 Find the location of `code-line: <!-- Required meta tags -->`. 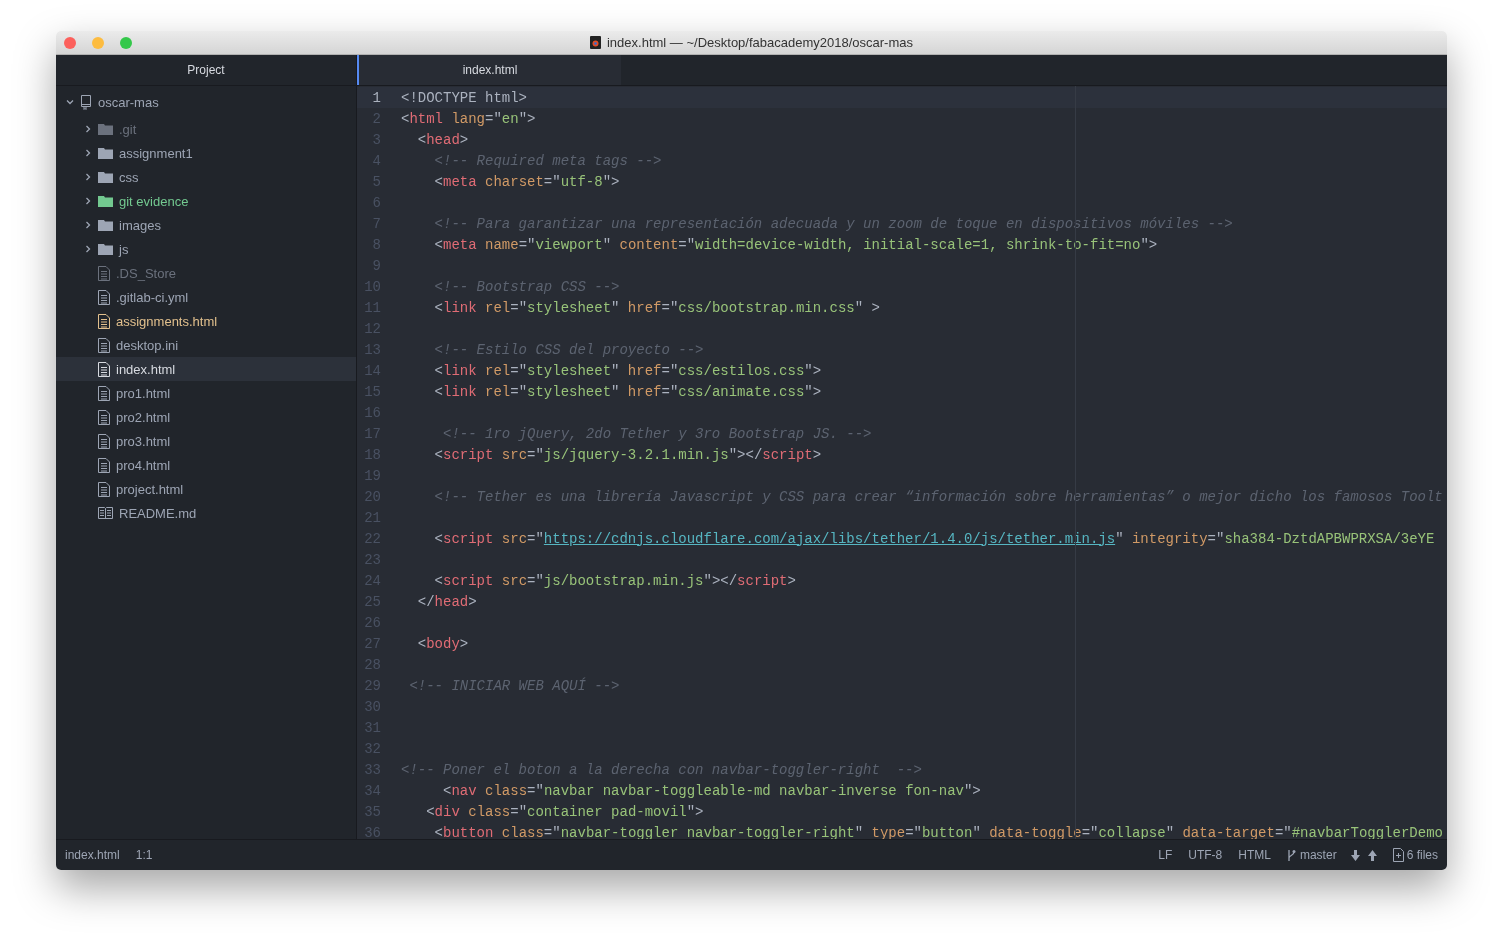

code-line: <!-- Required meta tags --> is located at coordinates (547, 160).